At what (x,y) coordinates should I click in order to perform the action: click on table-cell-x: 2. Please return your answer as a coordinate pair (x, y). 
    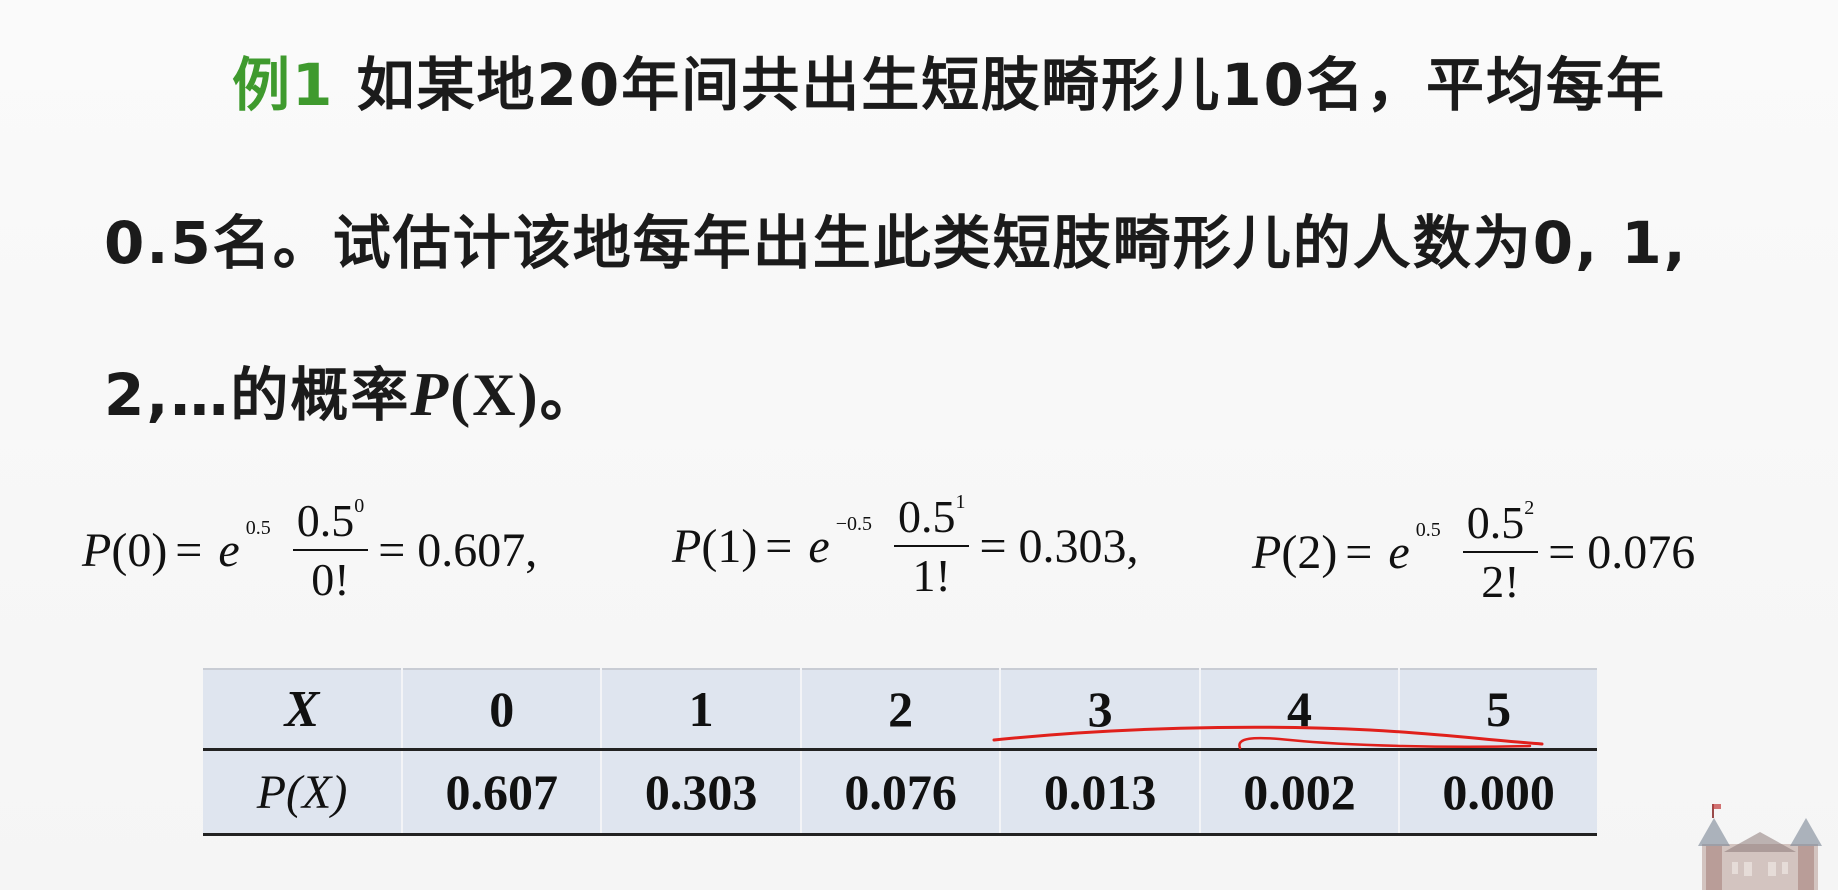
    Looking at the image, I should click on (900, 710).